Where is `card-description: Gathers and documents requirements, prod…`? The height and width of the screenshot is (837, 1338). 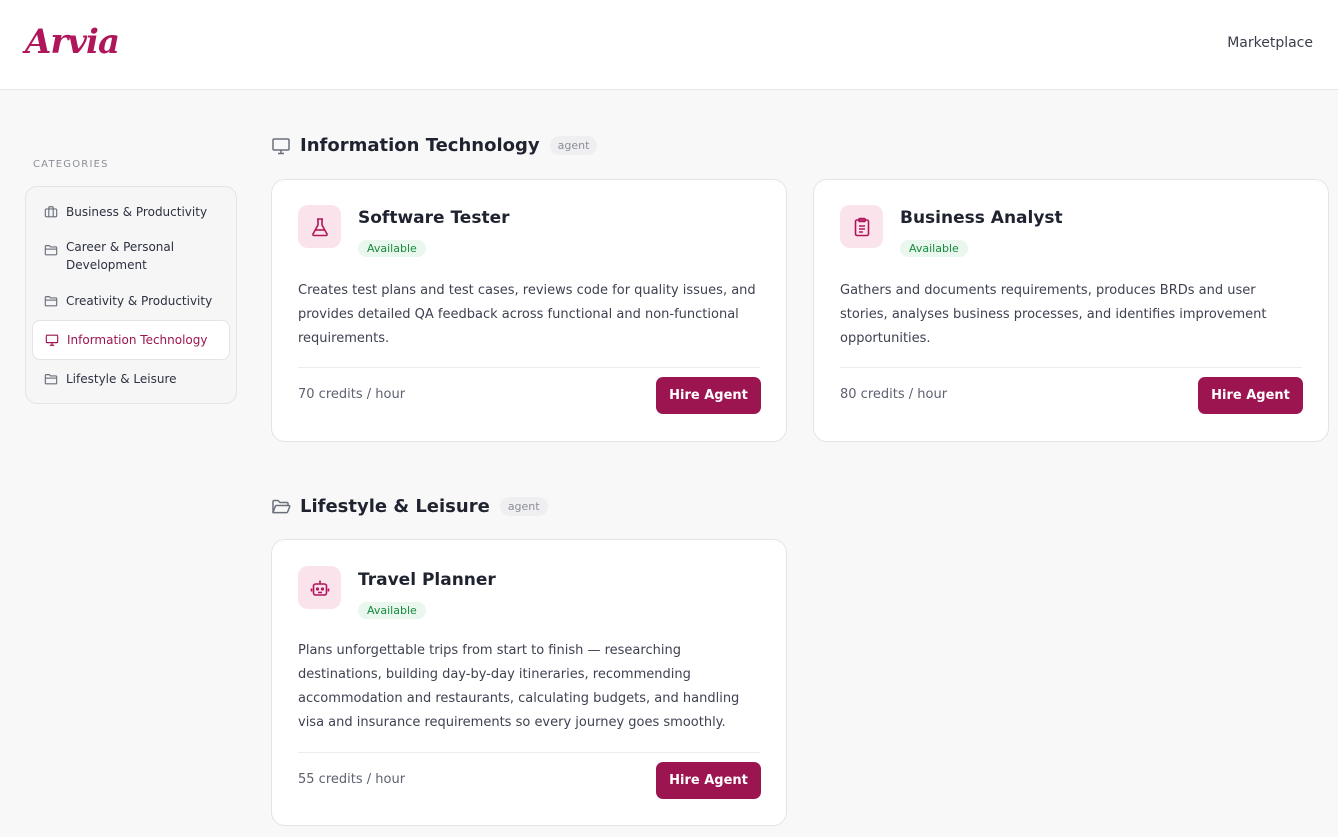
card-description: Gathers and documents requirements, prod… is located at coordinates (1053, 314).